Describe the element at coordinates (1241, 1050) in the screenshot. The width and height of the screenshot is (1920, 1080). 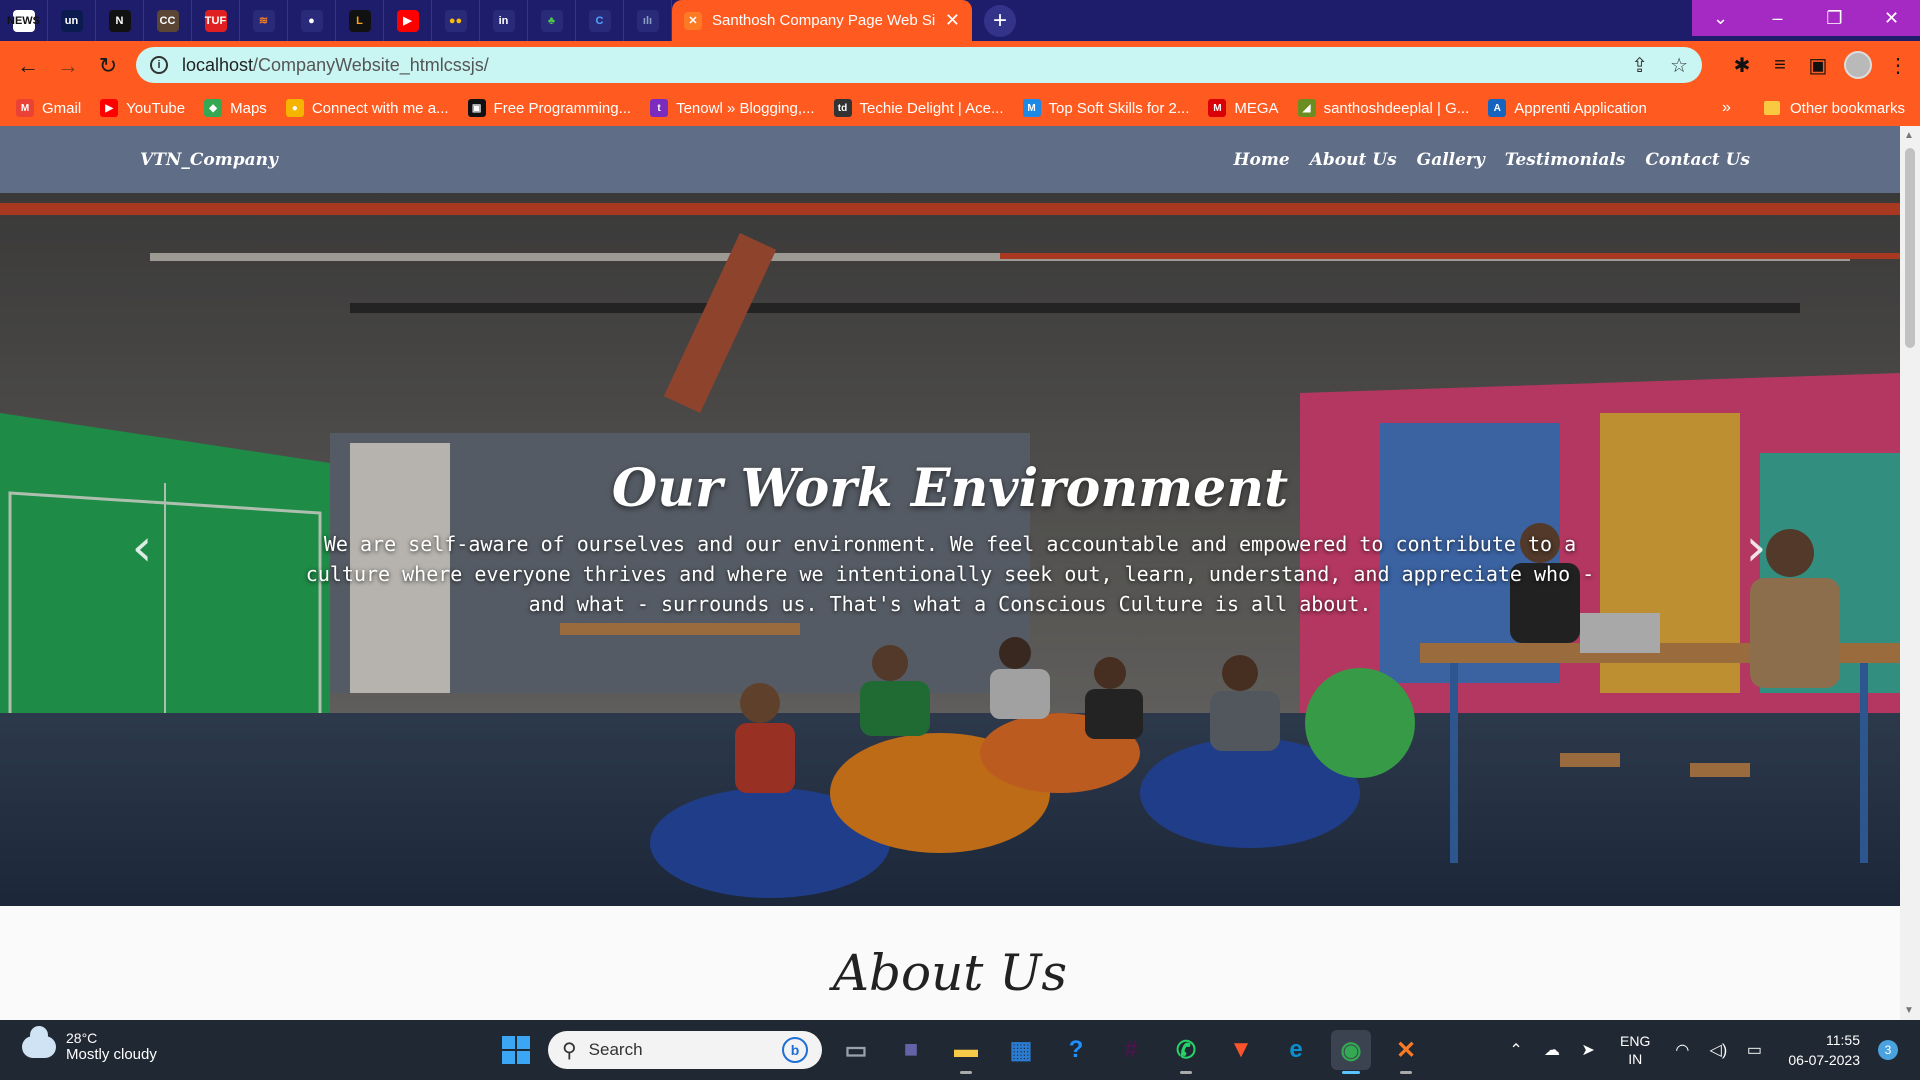
I see `brave-icon: ▼` at that location.